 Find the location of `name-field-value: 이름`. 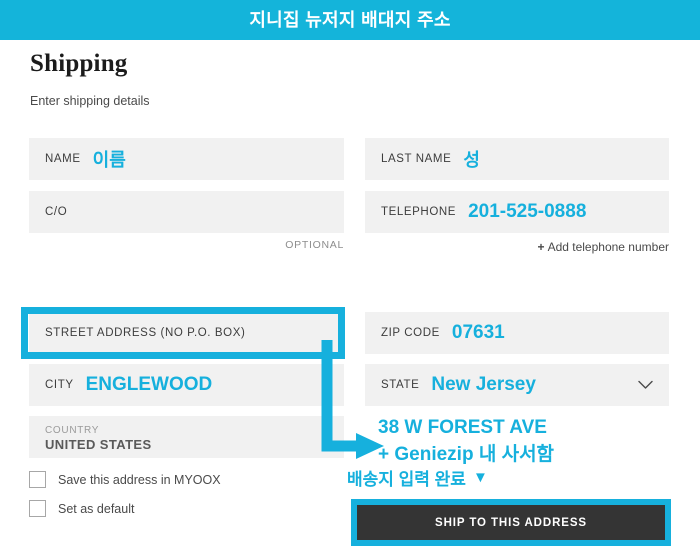

name-field-value: 이름 is located at coordinates (109, 160).